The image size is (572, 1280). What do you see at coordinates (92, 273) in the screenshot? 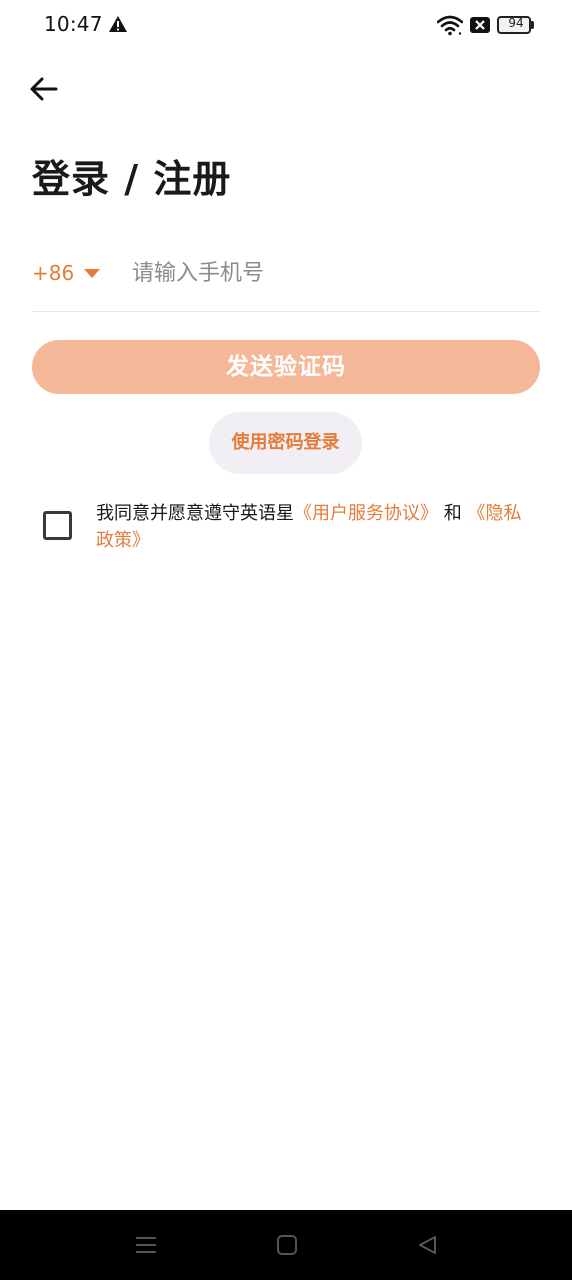
I see `caret-down-icon` at bounding box center [92, 273].